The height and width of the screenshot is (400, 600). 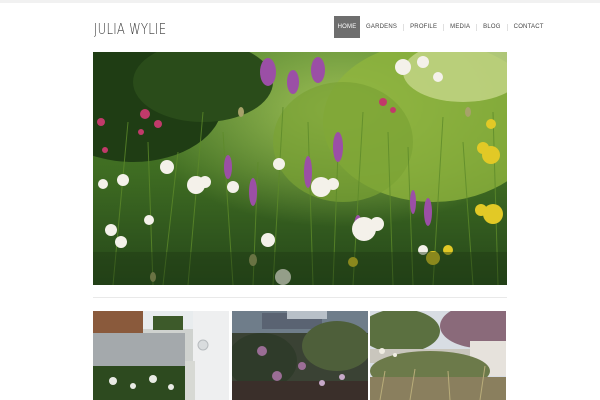 What do you see at coordinates (423, 27) in the screenshot?
I see `nav-item-profile: PROFILE` at bounding box center [423, 27].